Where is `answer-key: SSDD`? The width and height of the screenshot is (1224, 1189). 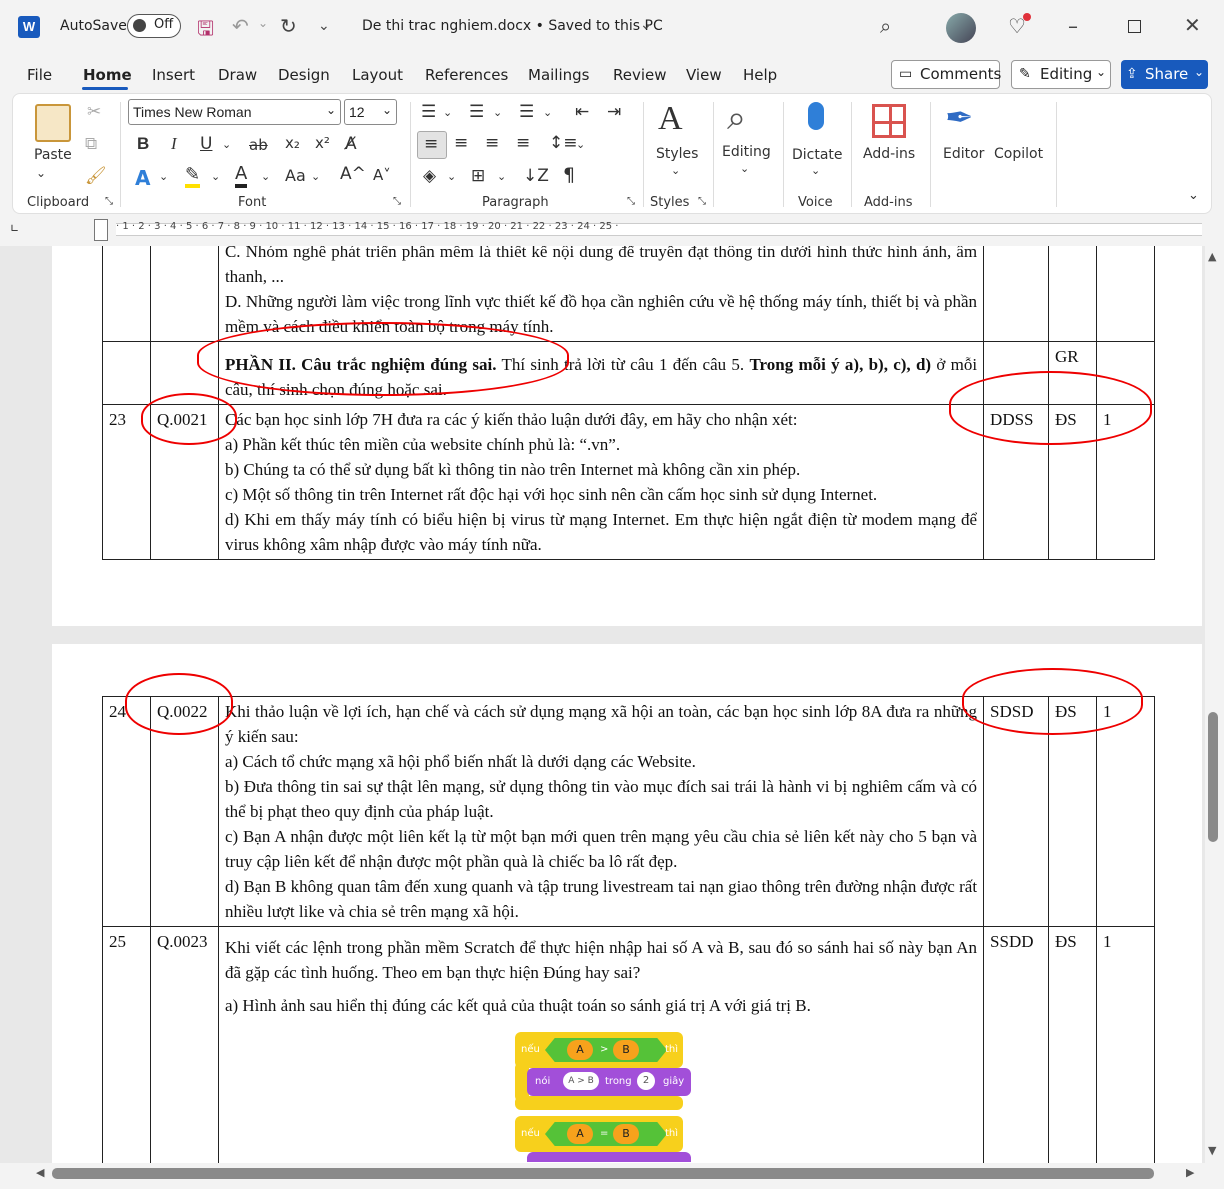 answer-key: SSDD is located at coordinates (1016, 1044).